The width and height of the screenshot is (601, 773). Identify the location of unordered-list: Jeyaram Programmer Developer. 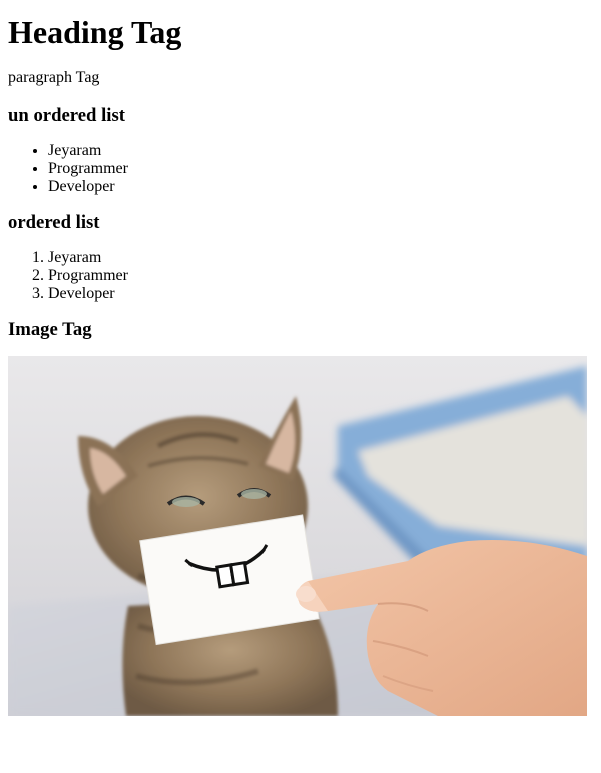
(300, 169).